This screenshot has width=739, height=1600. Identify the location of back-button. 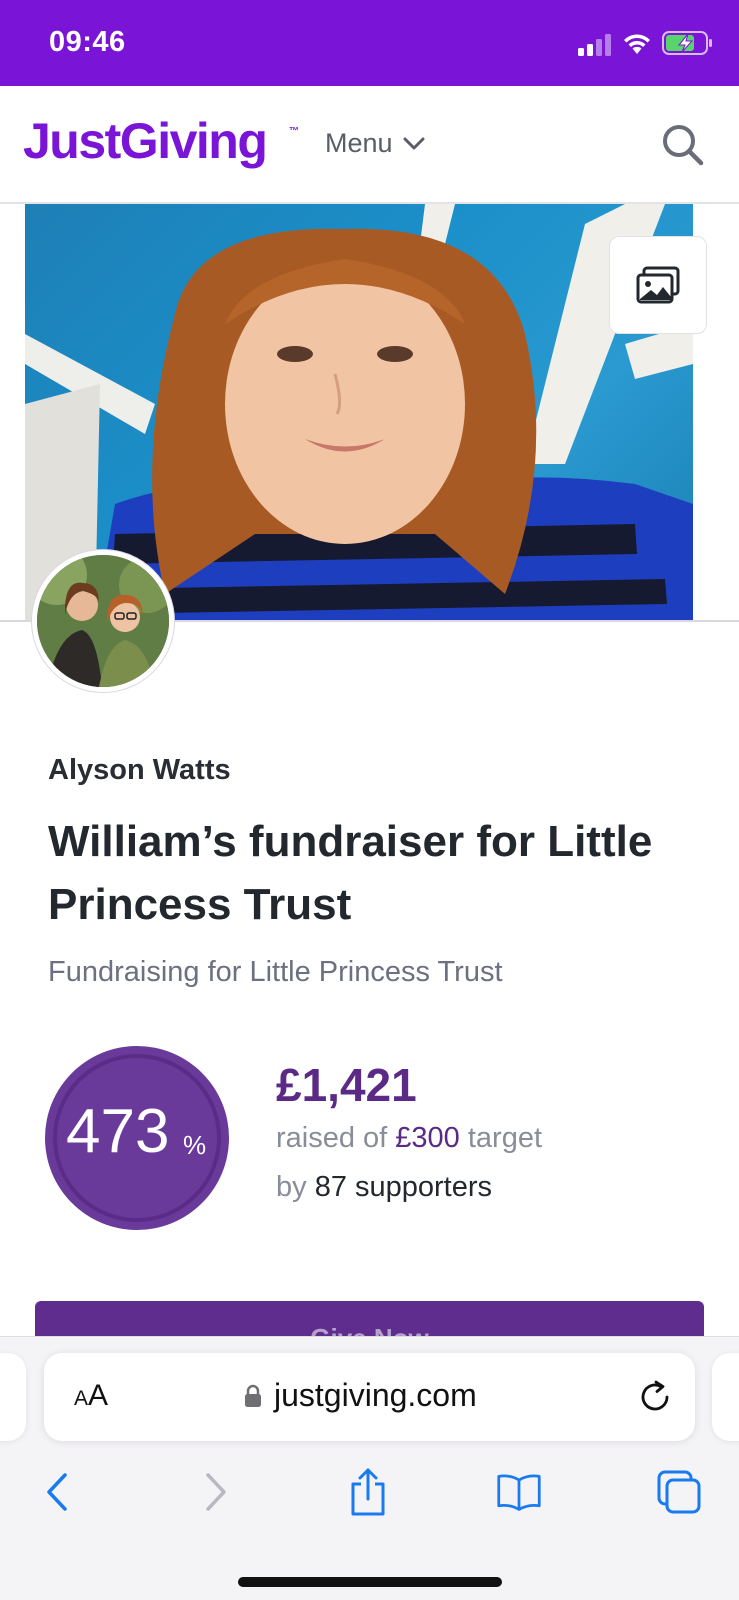
(57, 1492).